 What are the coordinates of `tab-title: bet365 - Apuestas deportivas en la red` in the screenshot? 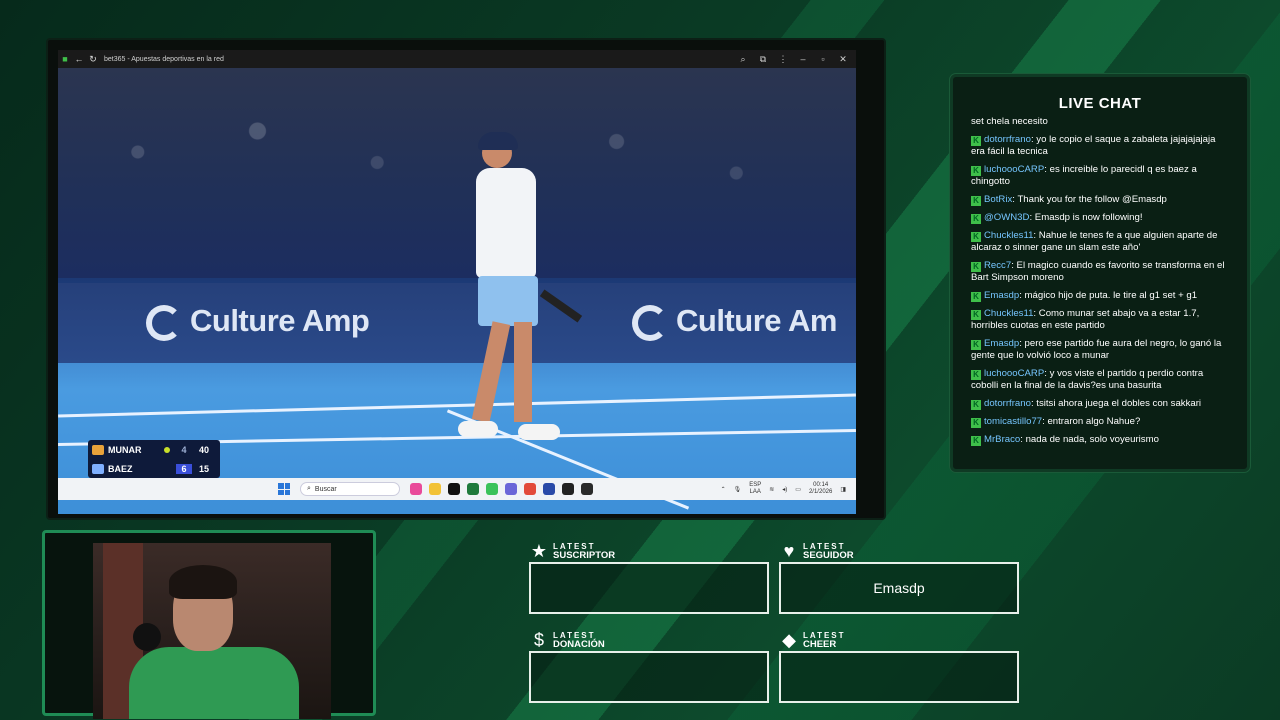 It's located at (164, 59).